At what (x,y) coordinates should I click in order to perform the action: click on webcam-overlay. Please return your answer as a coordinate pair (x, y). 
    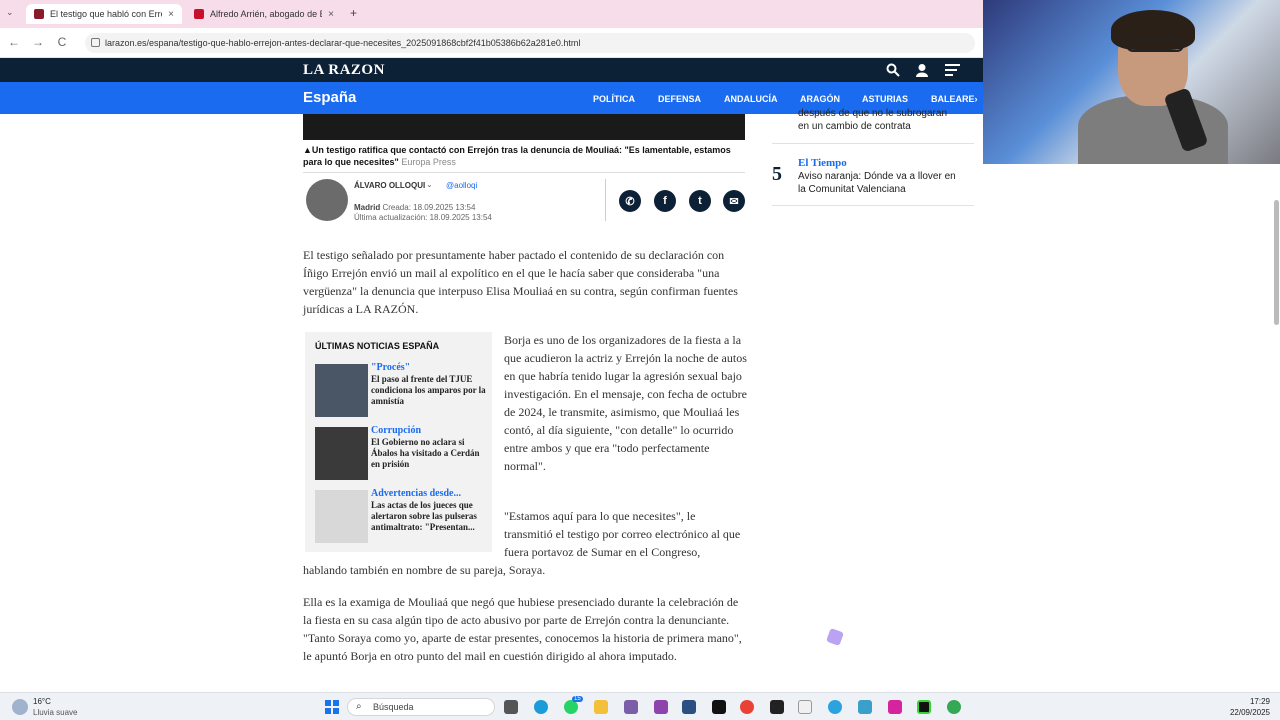
    Looking at the image, I should click on (1131, 82).